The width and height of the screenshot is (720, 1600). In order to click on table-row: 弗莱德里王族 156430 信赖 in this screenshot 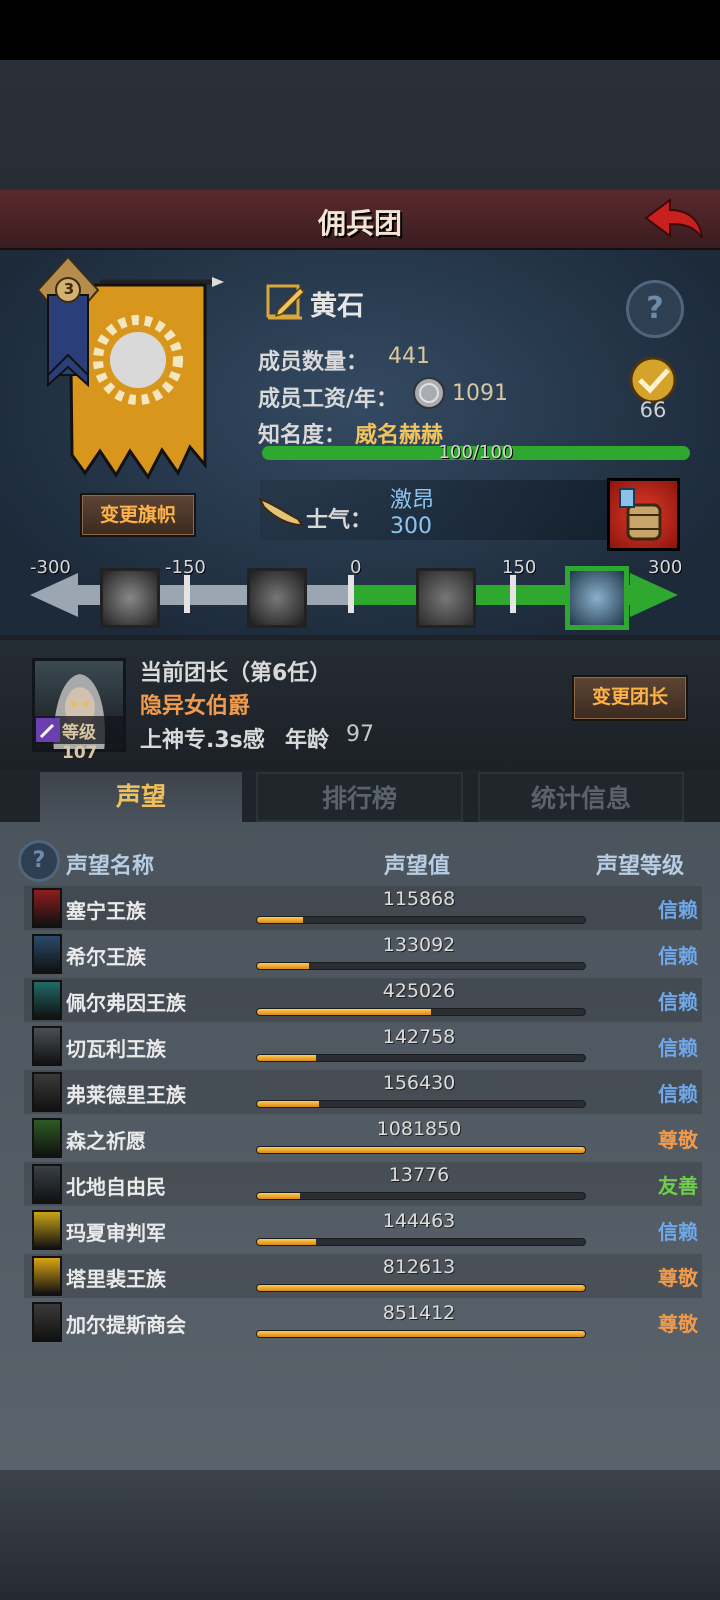, I will do `click(363, 1092)`.